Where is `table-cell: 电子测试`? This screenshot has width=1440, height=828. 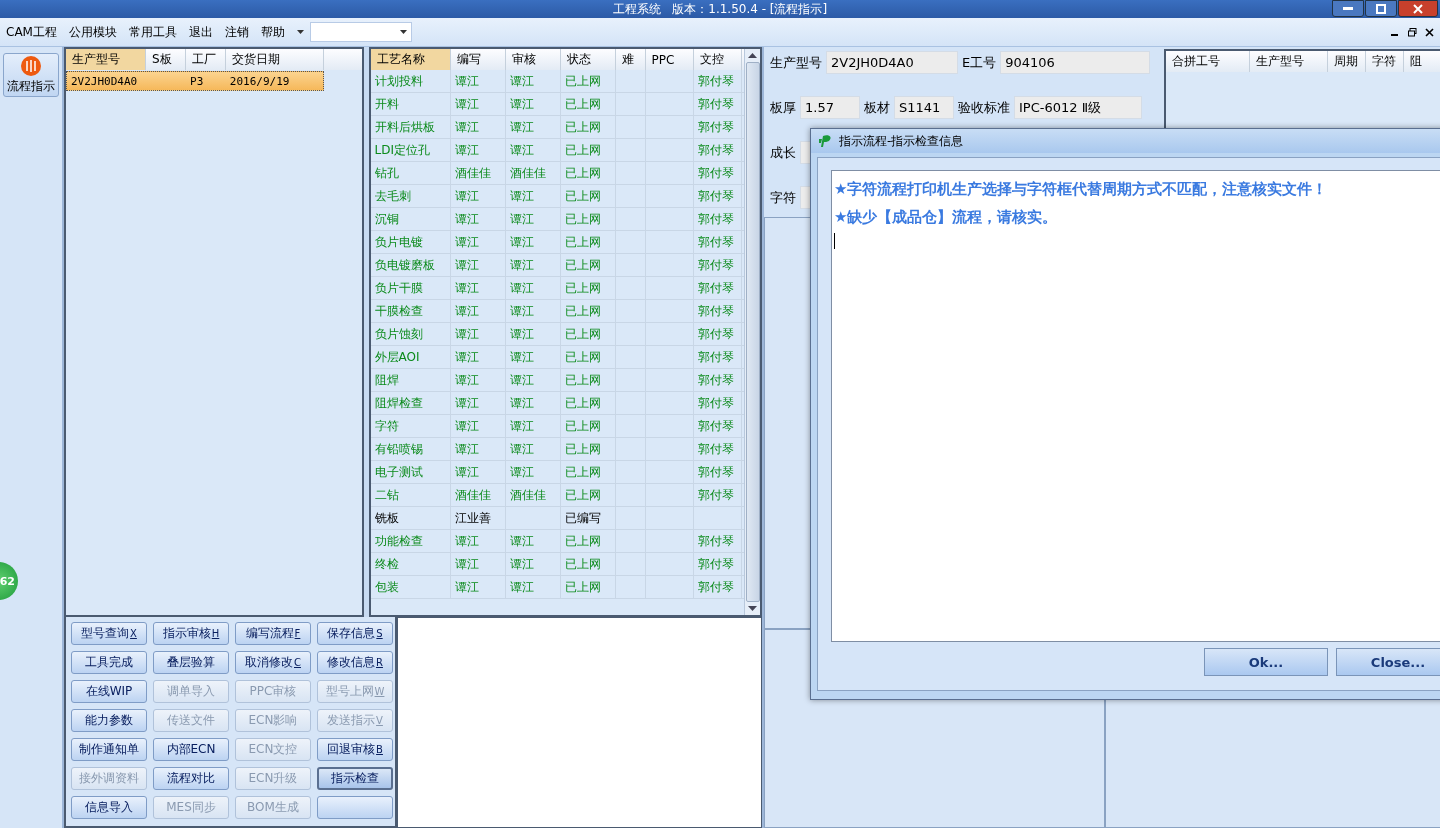 table-cell: 电子测试 is located at coordinates (398, 472).